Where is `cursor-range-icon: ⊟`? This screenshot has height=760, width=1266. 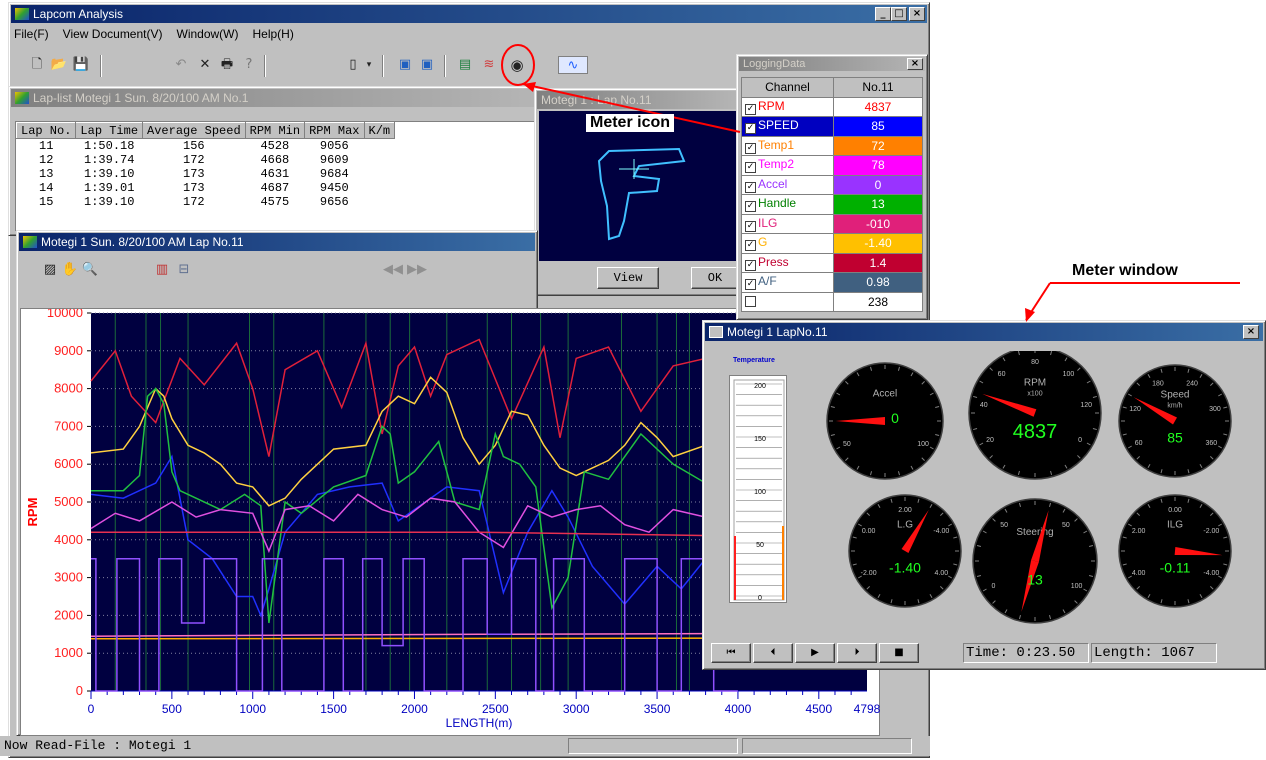
cursor-range-icon: ⊟ is located at coordinates (184, 270).